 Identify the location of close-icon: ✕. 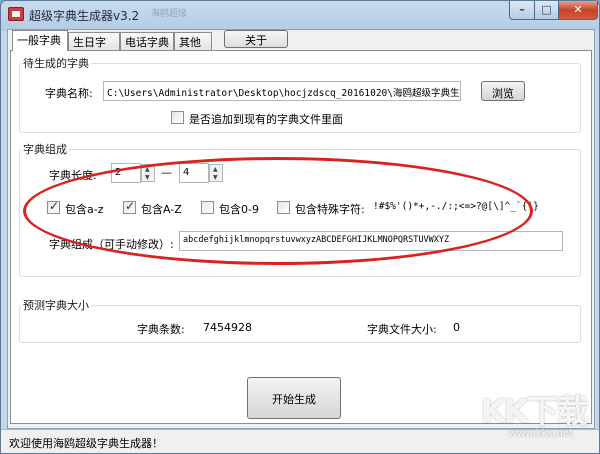
(578, 9).